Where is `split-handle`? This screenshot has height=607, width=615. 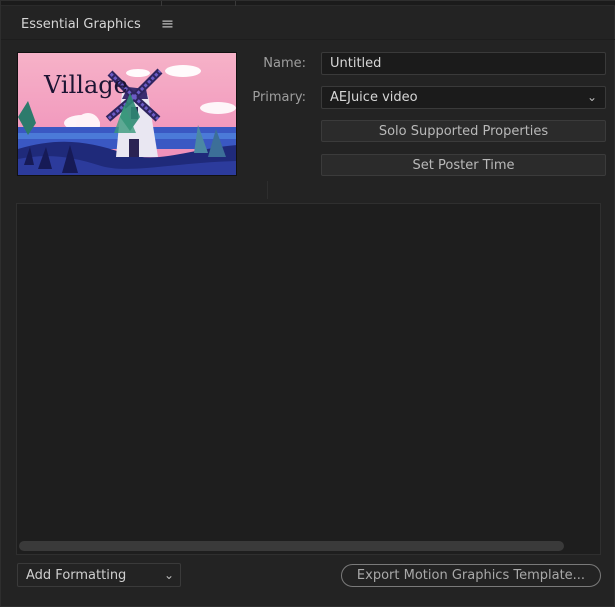
split-handle is located at coordinates (267, 190).